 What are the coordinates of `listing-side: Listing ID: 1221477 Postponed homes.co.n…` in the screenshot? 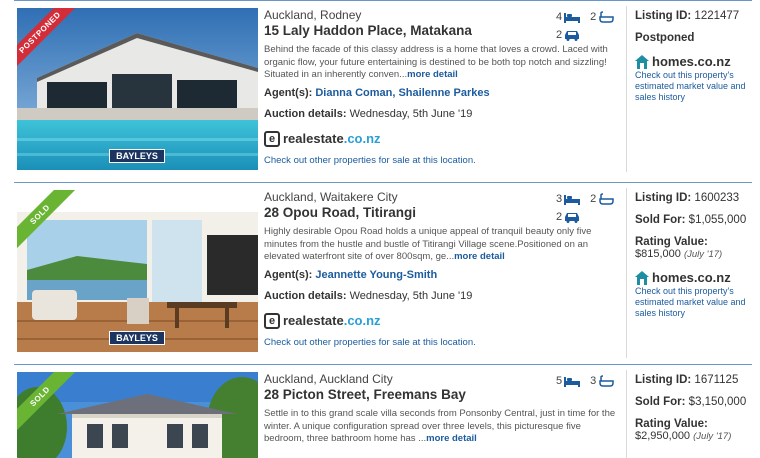 It's located at (692, 56).